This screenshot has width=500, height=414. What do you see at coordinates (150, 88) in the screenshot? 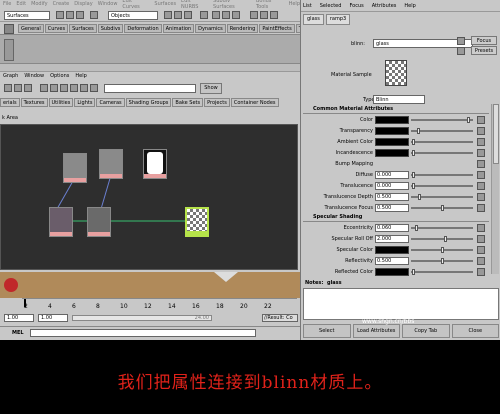
I see `hs-search-field` at bounding box center [150, 88].